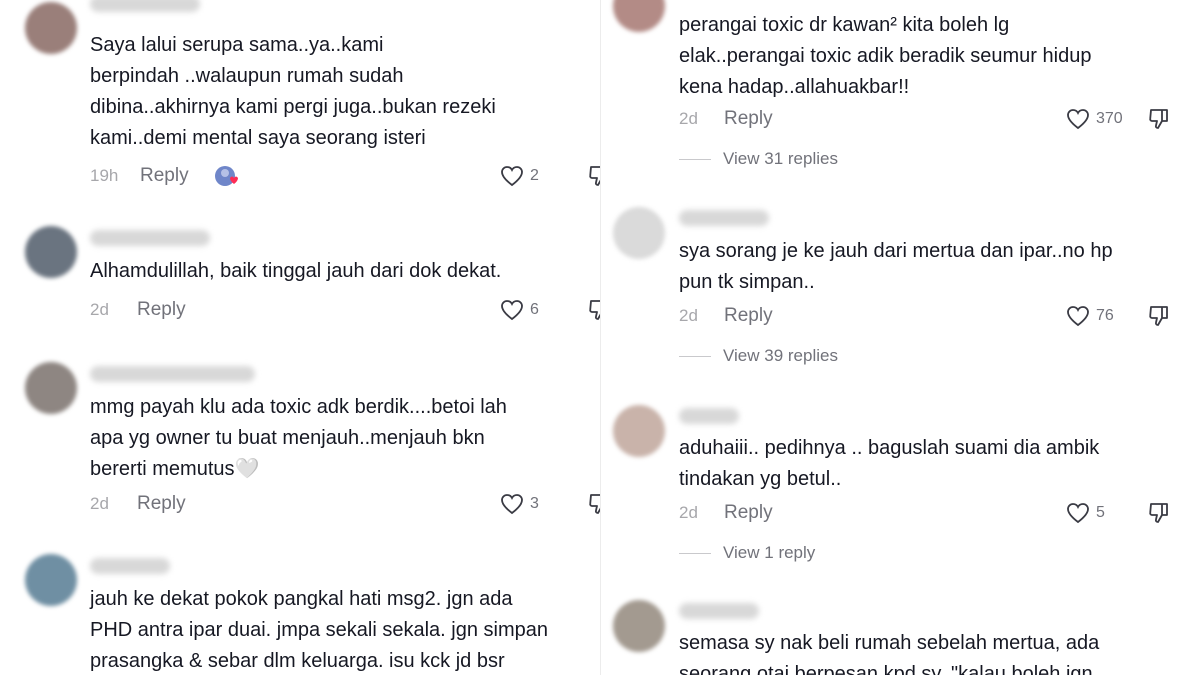 The image size is (1200, 675). I want to click on like-count: 6, so click(534, 309).